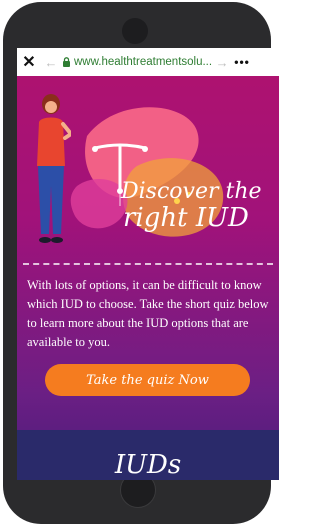 Image resolution: width=320 pixels, height=527 pixels. I want to click on camera-speaker, so click(135, 31).